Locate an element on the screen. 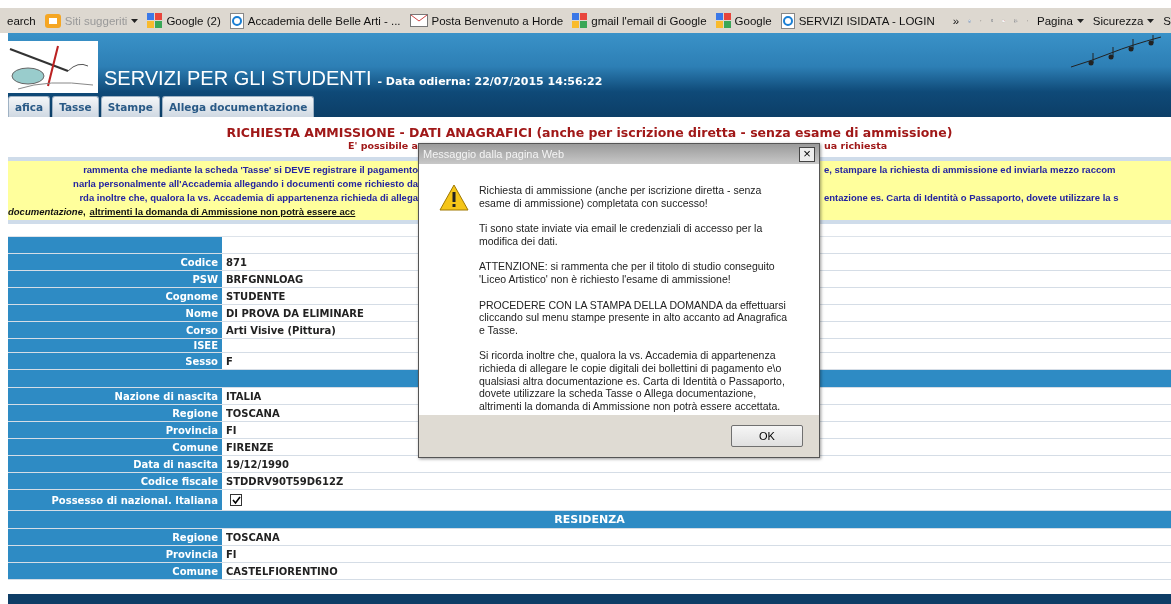  notice-text: , is located at coordinates (84, 211).